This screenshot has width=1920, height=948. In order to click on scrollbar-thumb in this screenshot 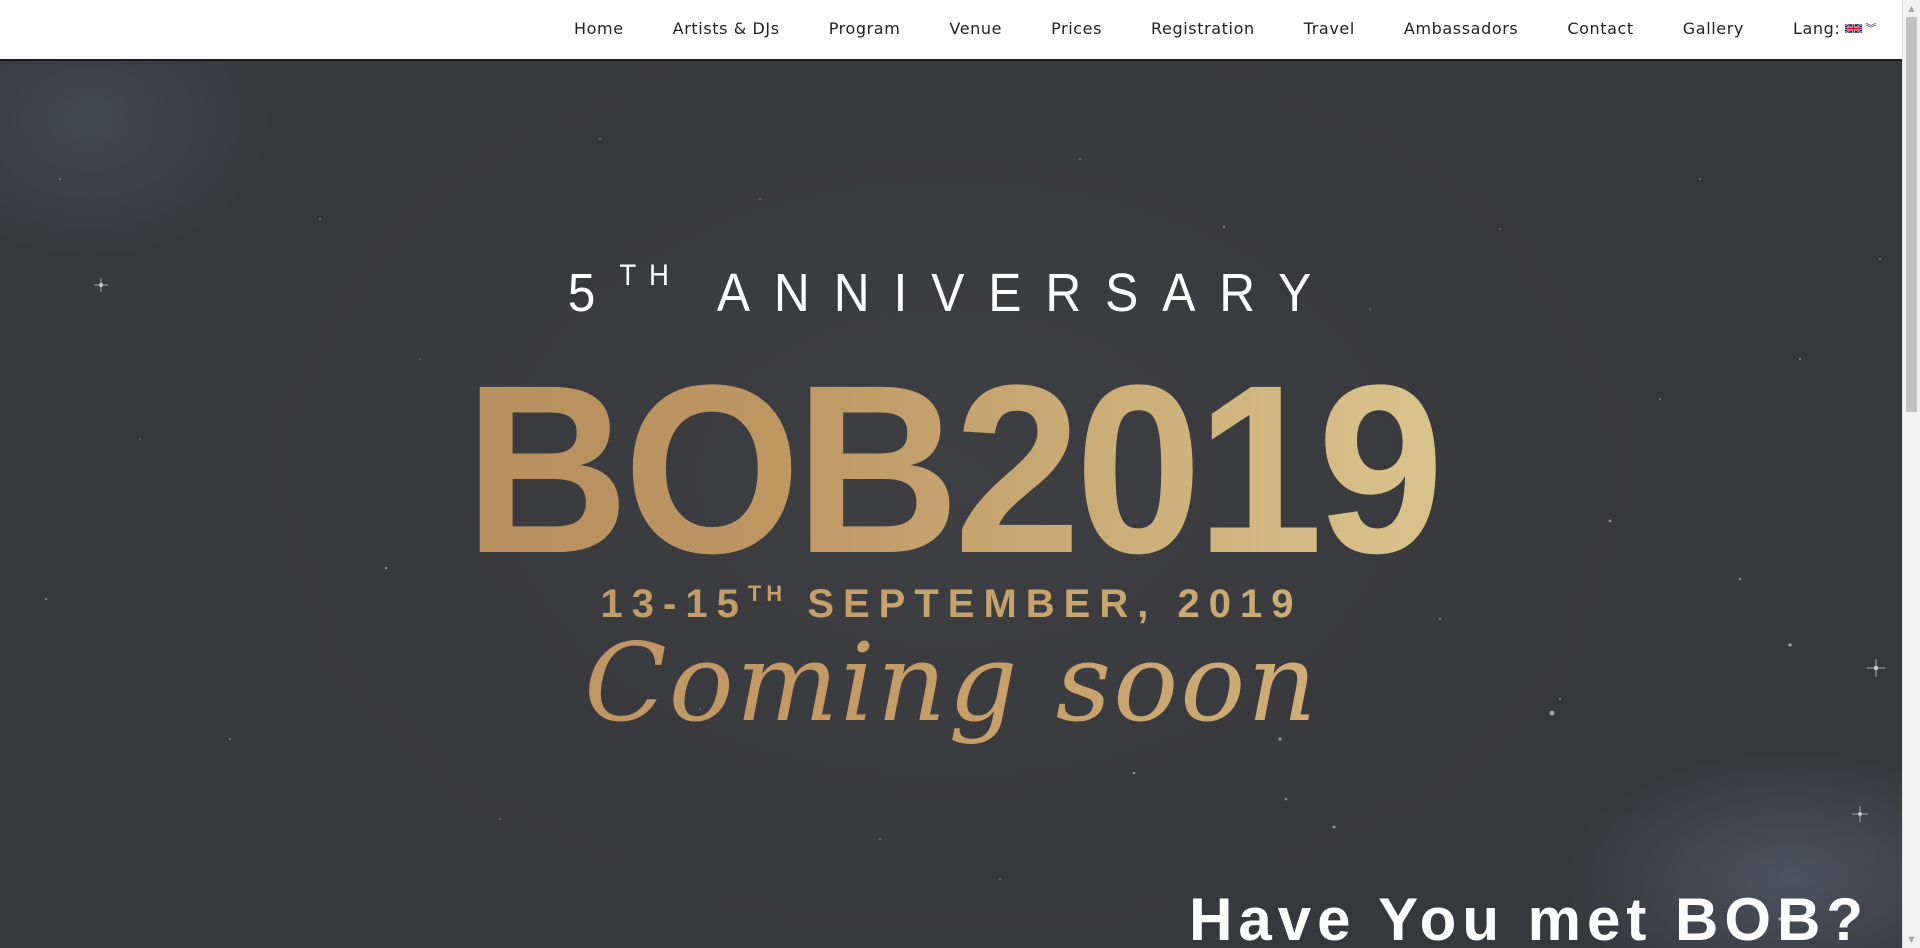, I will do `click(1911, 214)`.